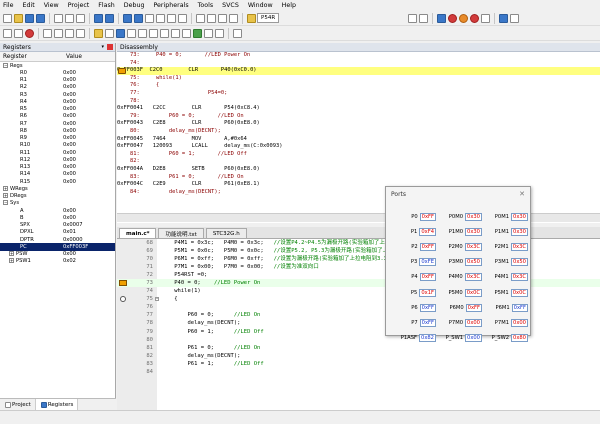  What do you see at coordinates (40, 18) in the screenshot?
I see `save-all-icon` at bounding box center [40, 18].